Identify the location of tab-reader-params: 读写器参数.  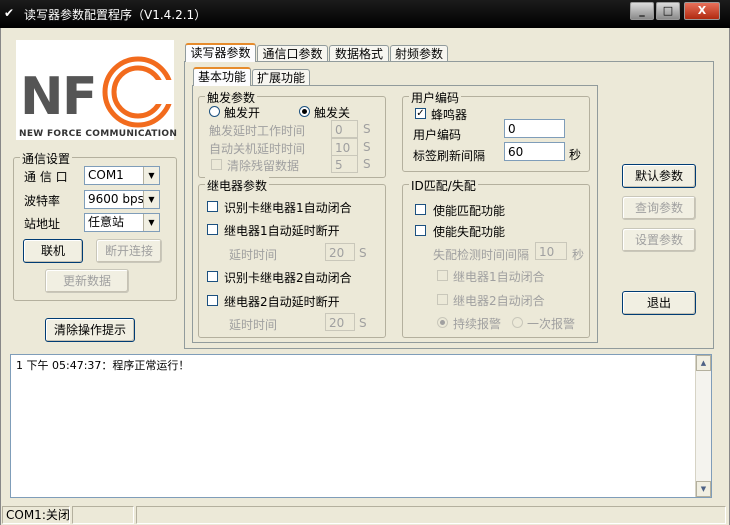
(220, 52).